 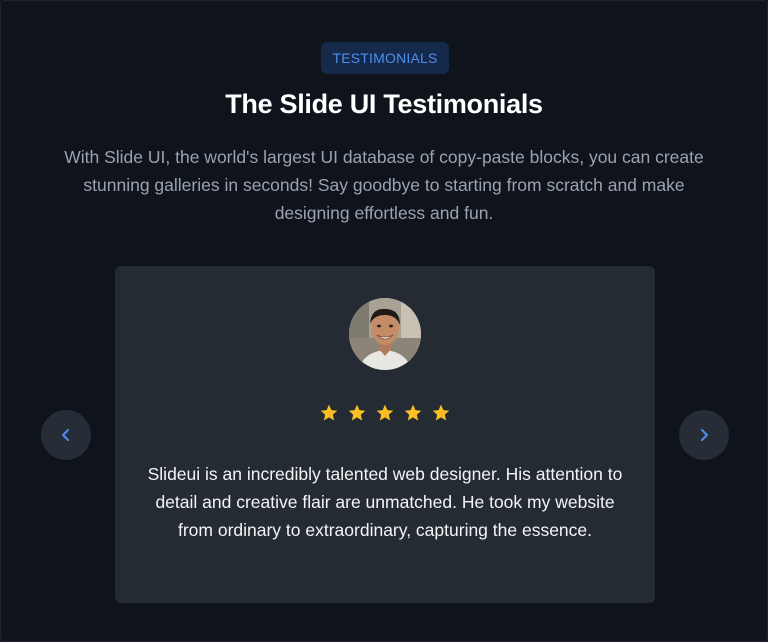 I want to click on next-testimonial-button, so click(x=704, y=435).